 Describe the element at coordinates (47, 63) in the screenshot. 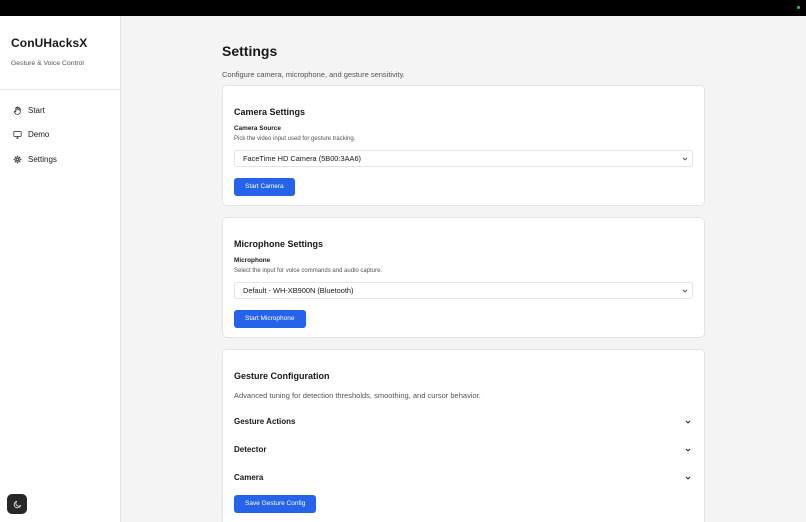

I see `brand-subtitle: Gesture & Voice Control` at that location.